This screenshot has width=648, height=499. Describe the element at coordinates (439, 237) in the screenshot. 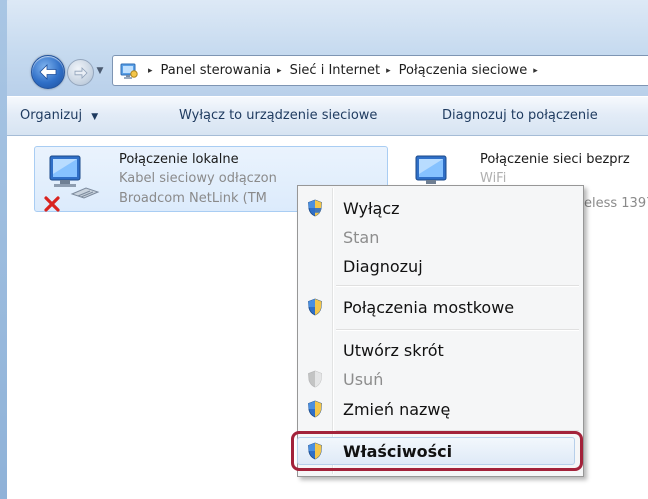

I see `menu-item-status: Stan` at that location.